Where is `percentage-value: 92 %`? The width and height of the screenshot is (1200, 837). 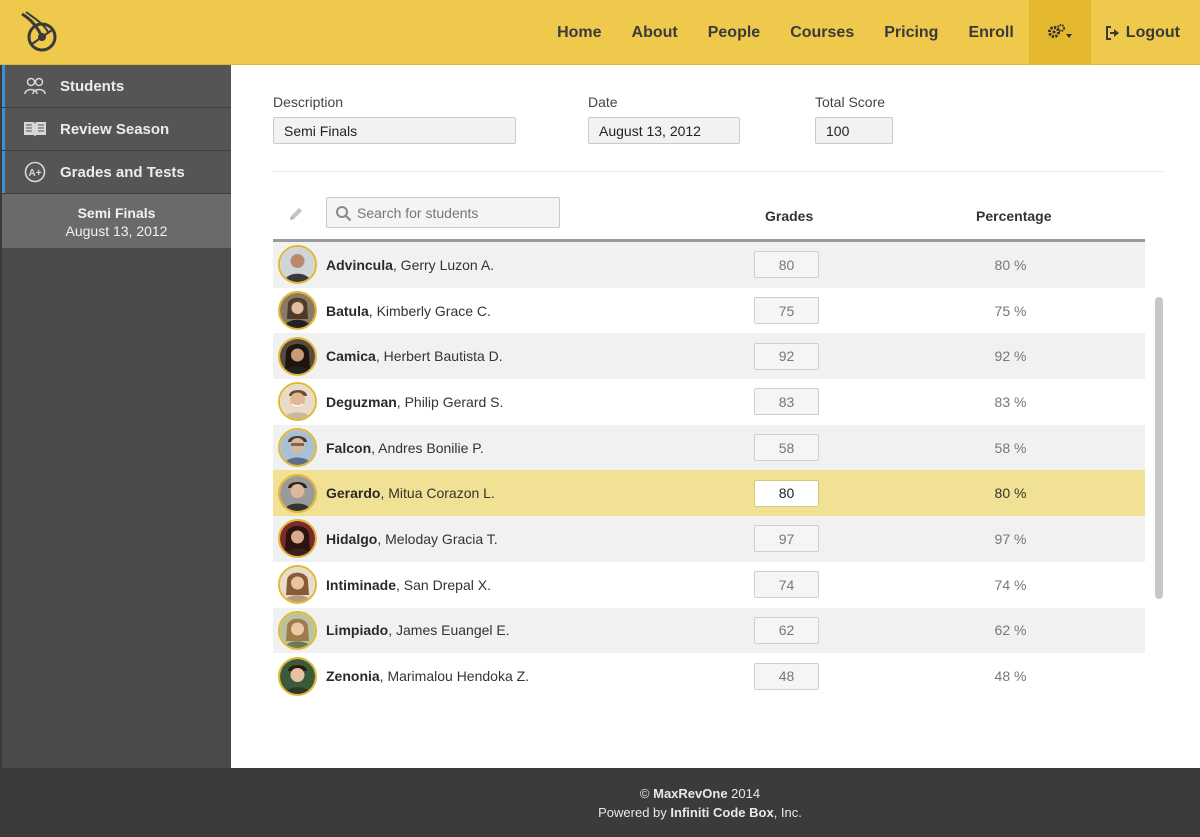 percentage-value: 92 % is located at coordinates (1010, 356).